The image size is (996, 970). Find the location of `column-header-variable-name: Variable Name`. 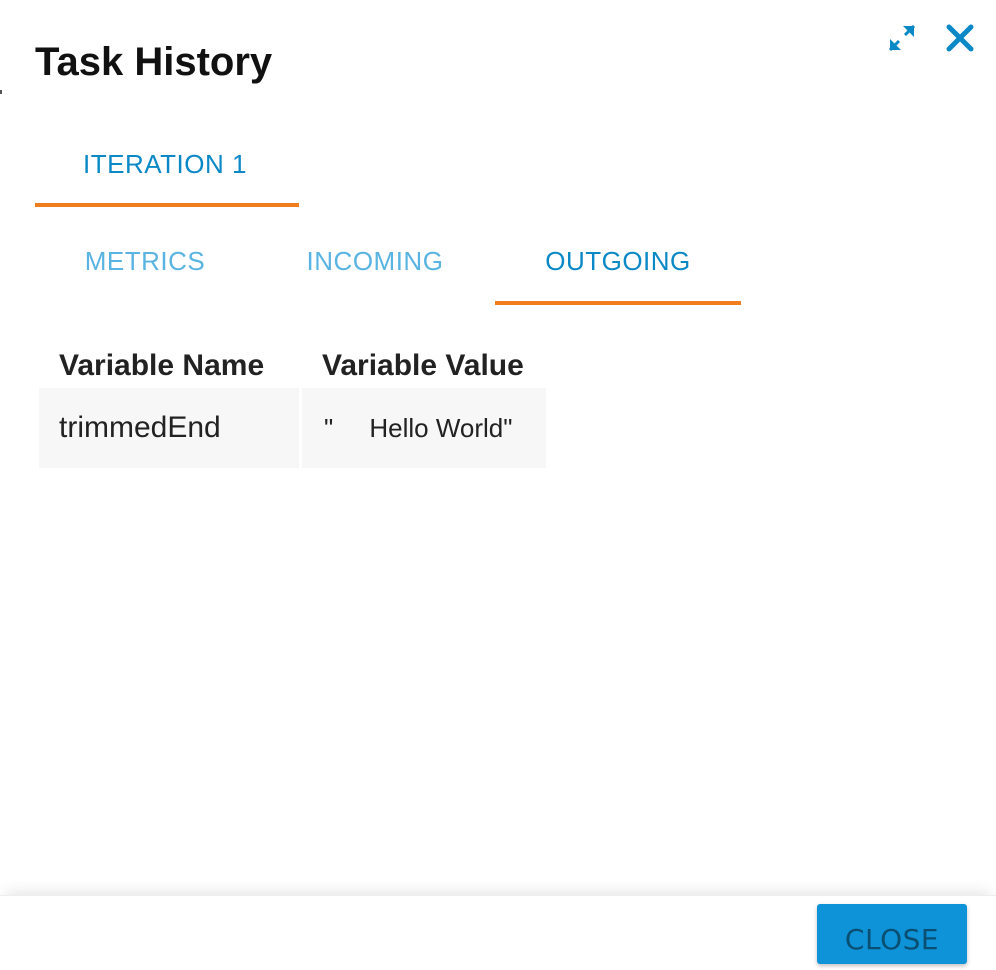

column-header-variable-name: Variable Name is located at coordinates (162, 365).